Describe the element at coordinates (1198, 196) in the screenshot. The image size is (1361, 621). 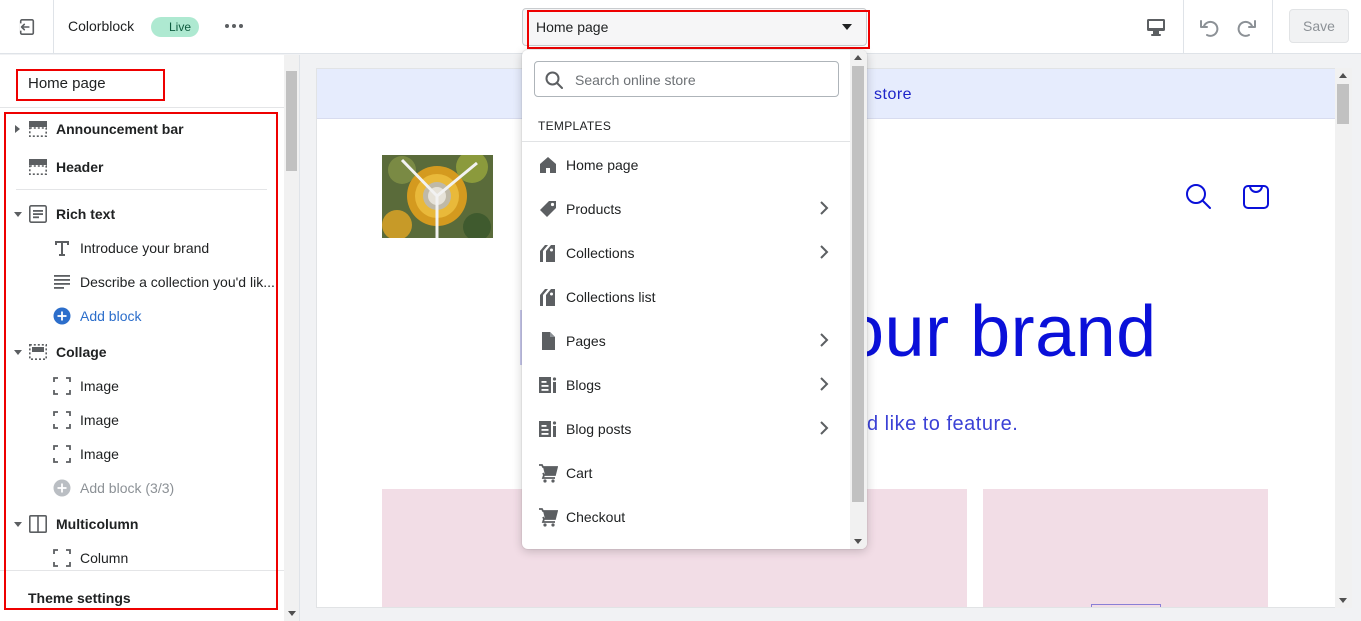
I see `preview-search-icon` at that location.